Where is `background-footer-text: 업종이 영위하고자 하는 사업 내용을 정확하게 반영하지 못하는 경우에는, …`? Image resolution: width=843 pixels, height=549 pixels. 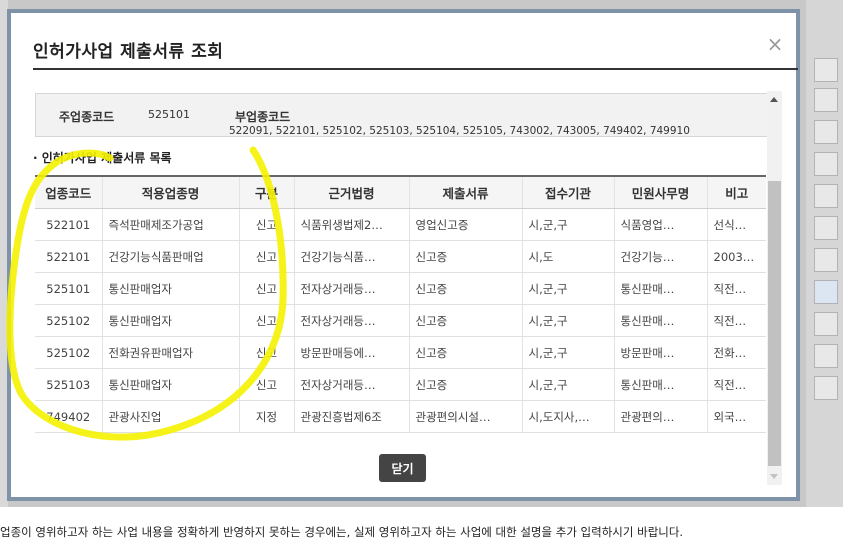
background-footer-text: 업종이 영위하고자 하는 사업 내용을 정확하게 반영하지 못하는 경우에는, … is located at coordinates (342, 532).